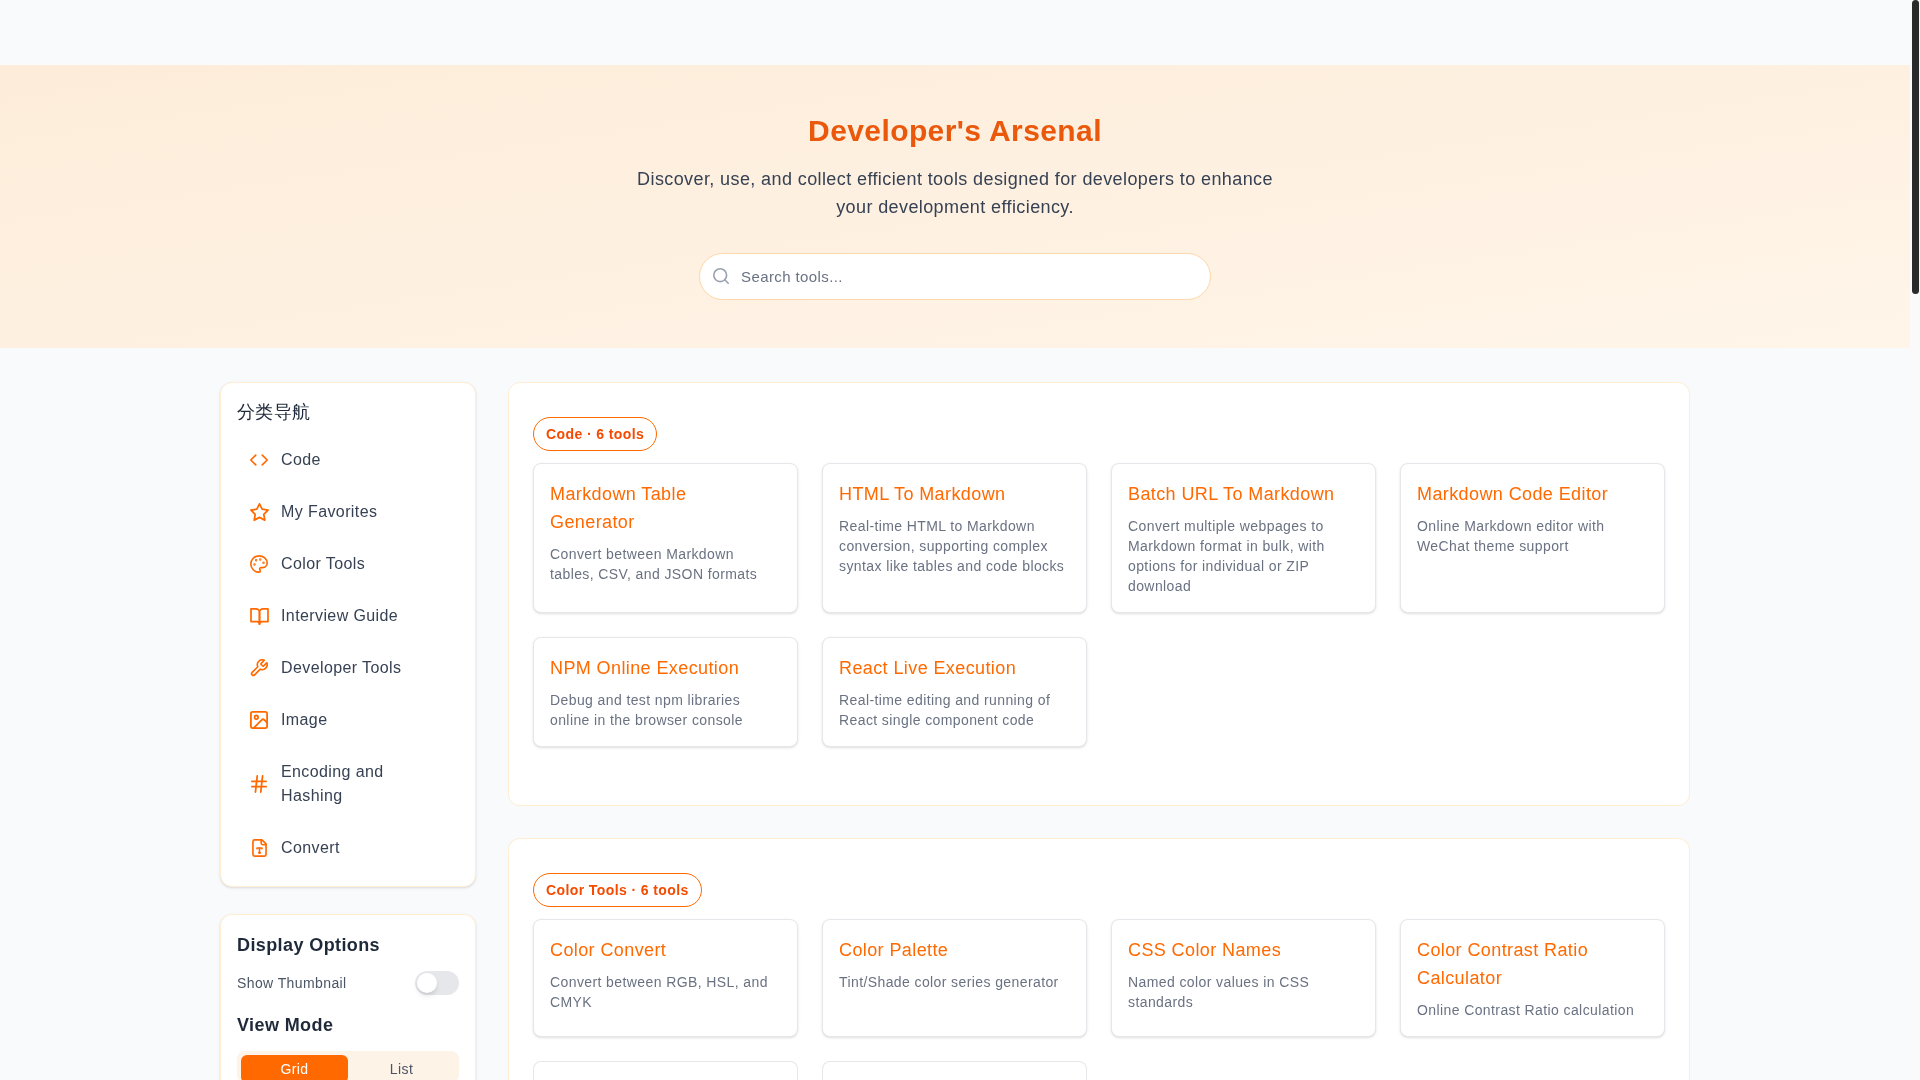 The height and width of the screenshot is (1080, 1920). Describe the element at coordinates (348, 668) in the screenshot. I see `nav-item: Developer Tools` at that location.